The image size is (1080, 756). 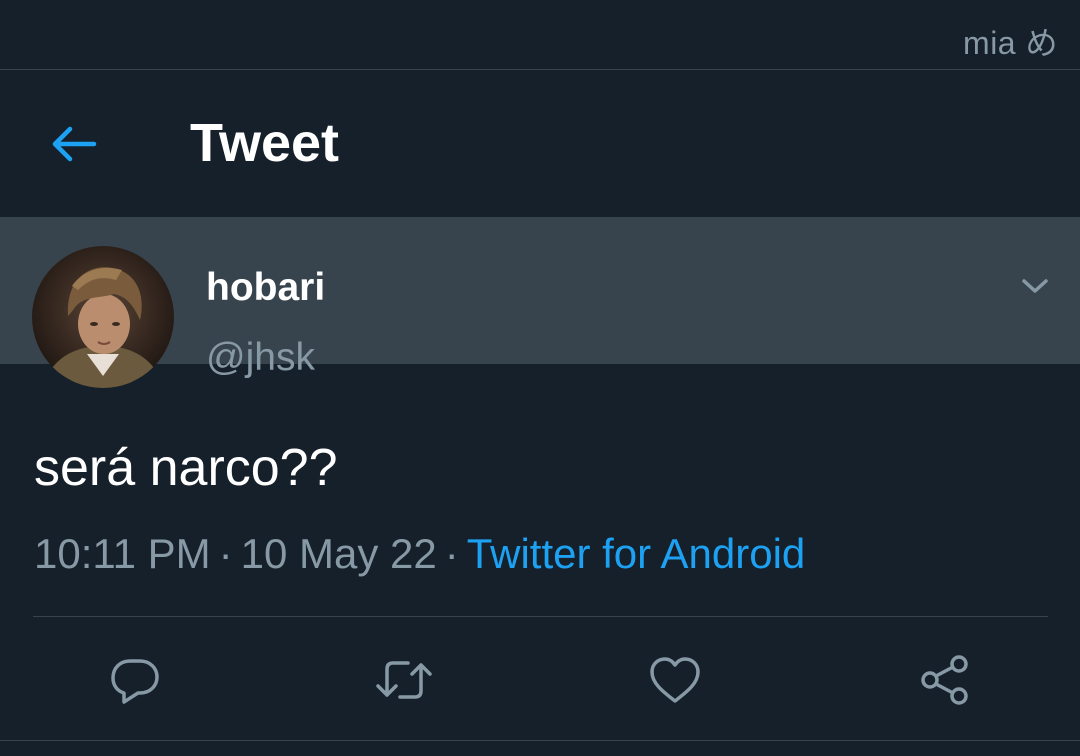 I want to click on tweet-actions, so click(x=540, y=680).